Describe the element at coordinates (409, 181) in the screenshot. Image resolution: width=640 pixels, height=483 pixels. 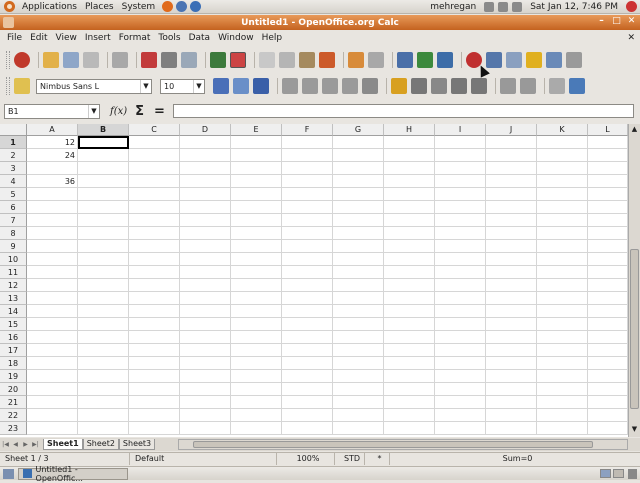
I see `cell-h4` at that location.